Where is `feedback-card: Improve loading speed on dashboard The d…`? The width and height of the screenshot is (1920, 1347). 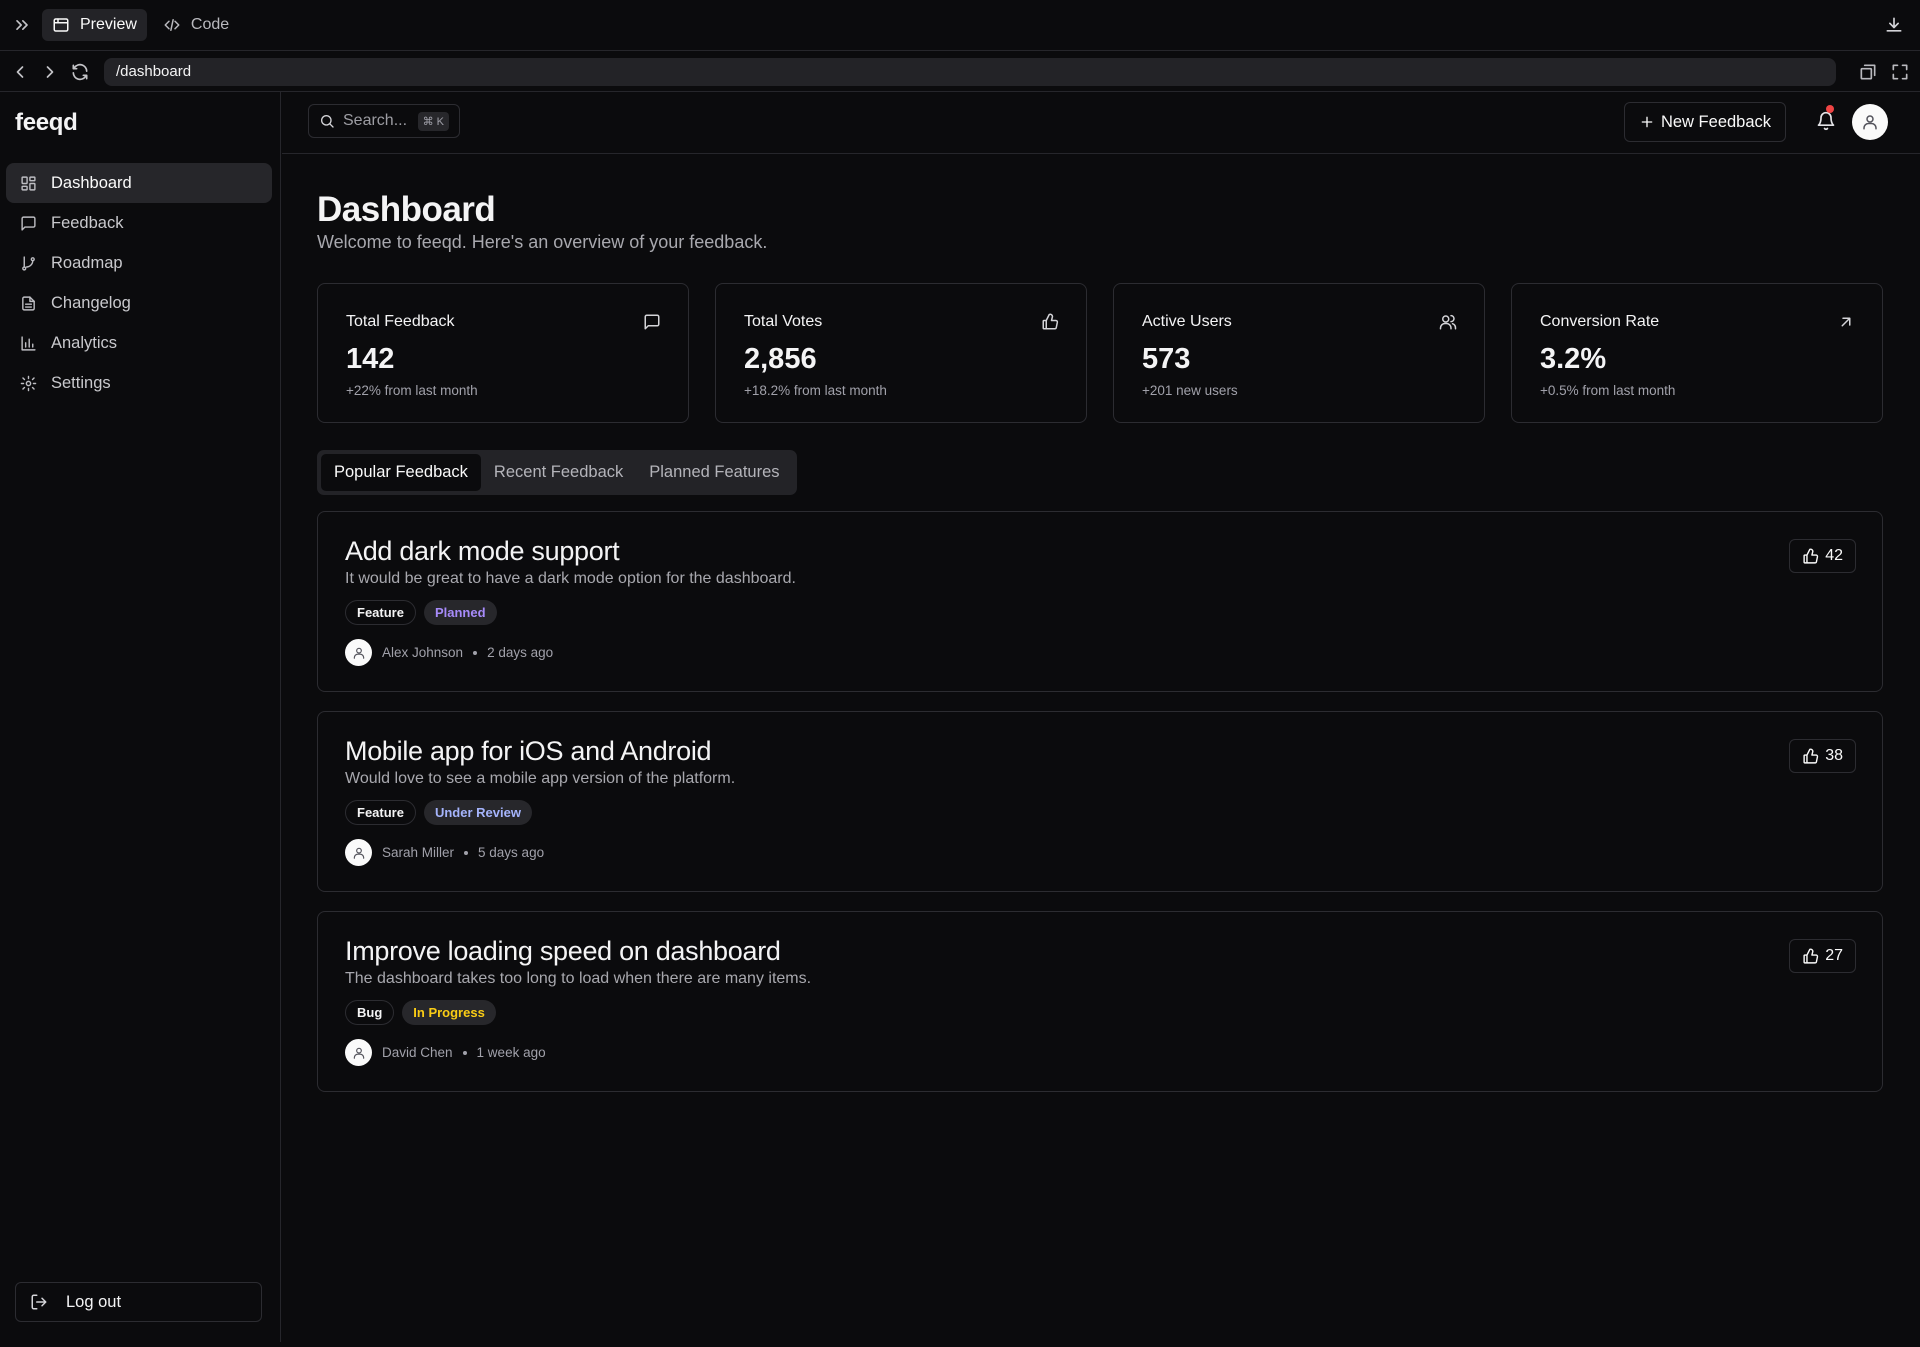
feedback-card: Improve loading speed on dashboard The d… is located at coordinates (1100, 1001).